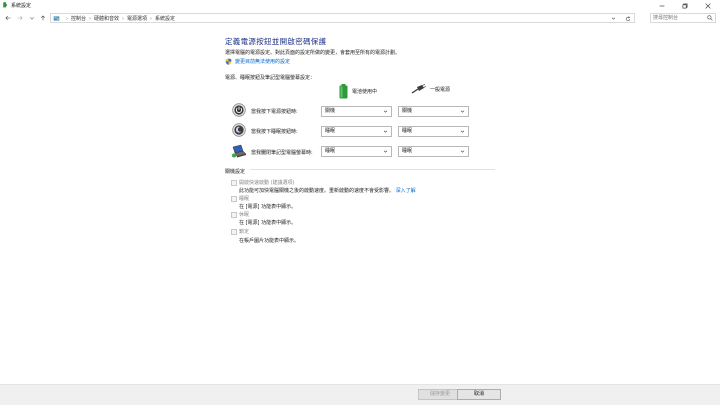  I want to click on address-bar-row: › 控制台 › 硬體和音效 › 電源選項 › 系統設定, so click(360, 18).